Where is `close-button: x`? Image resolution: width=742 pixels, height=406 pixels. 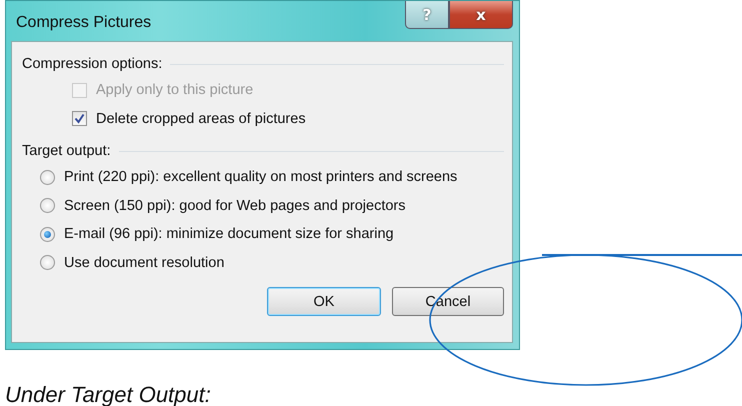
close-button: x is located at coordinates (481, 15).